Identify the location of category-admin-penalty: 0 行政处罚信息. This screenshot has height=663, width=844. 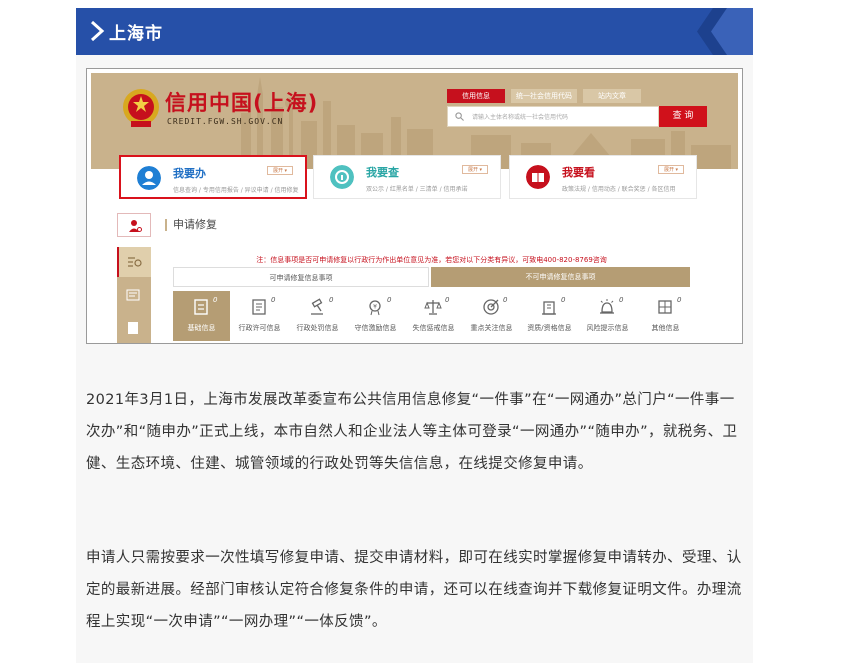
(317, 316).